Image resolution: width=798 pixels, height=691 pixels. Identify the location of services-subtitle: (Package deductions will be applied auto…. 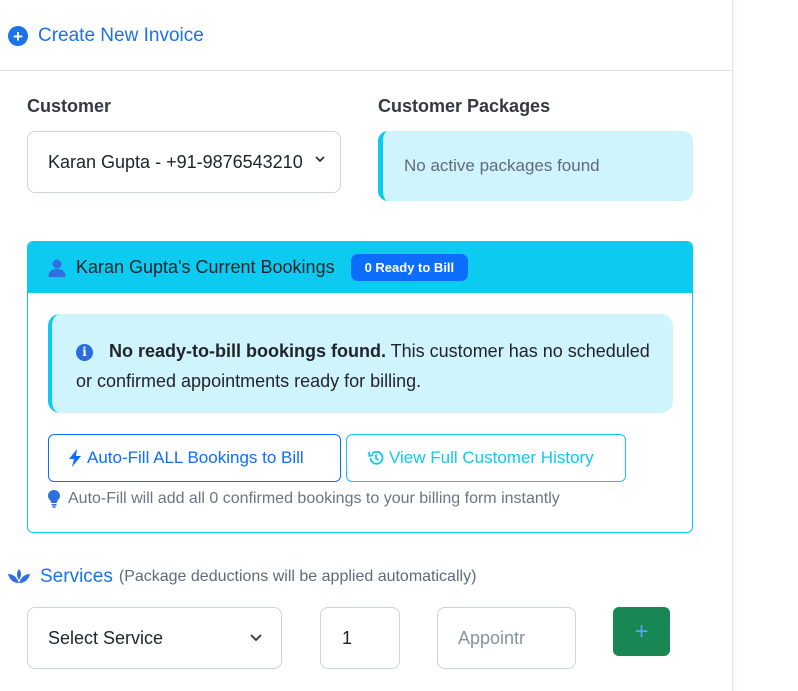
(297, 576).